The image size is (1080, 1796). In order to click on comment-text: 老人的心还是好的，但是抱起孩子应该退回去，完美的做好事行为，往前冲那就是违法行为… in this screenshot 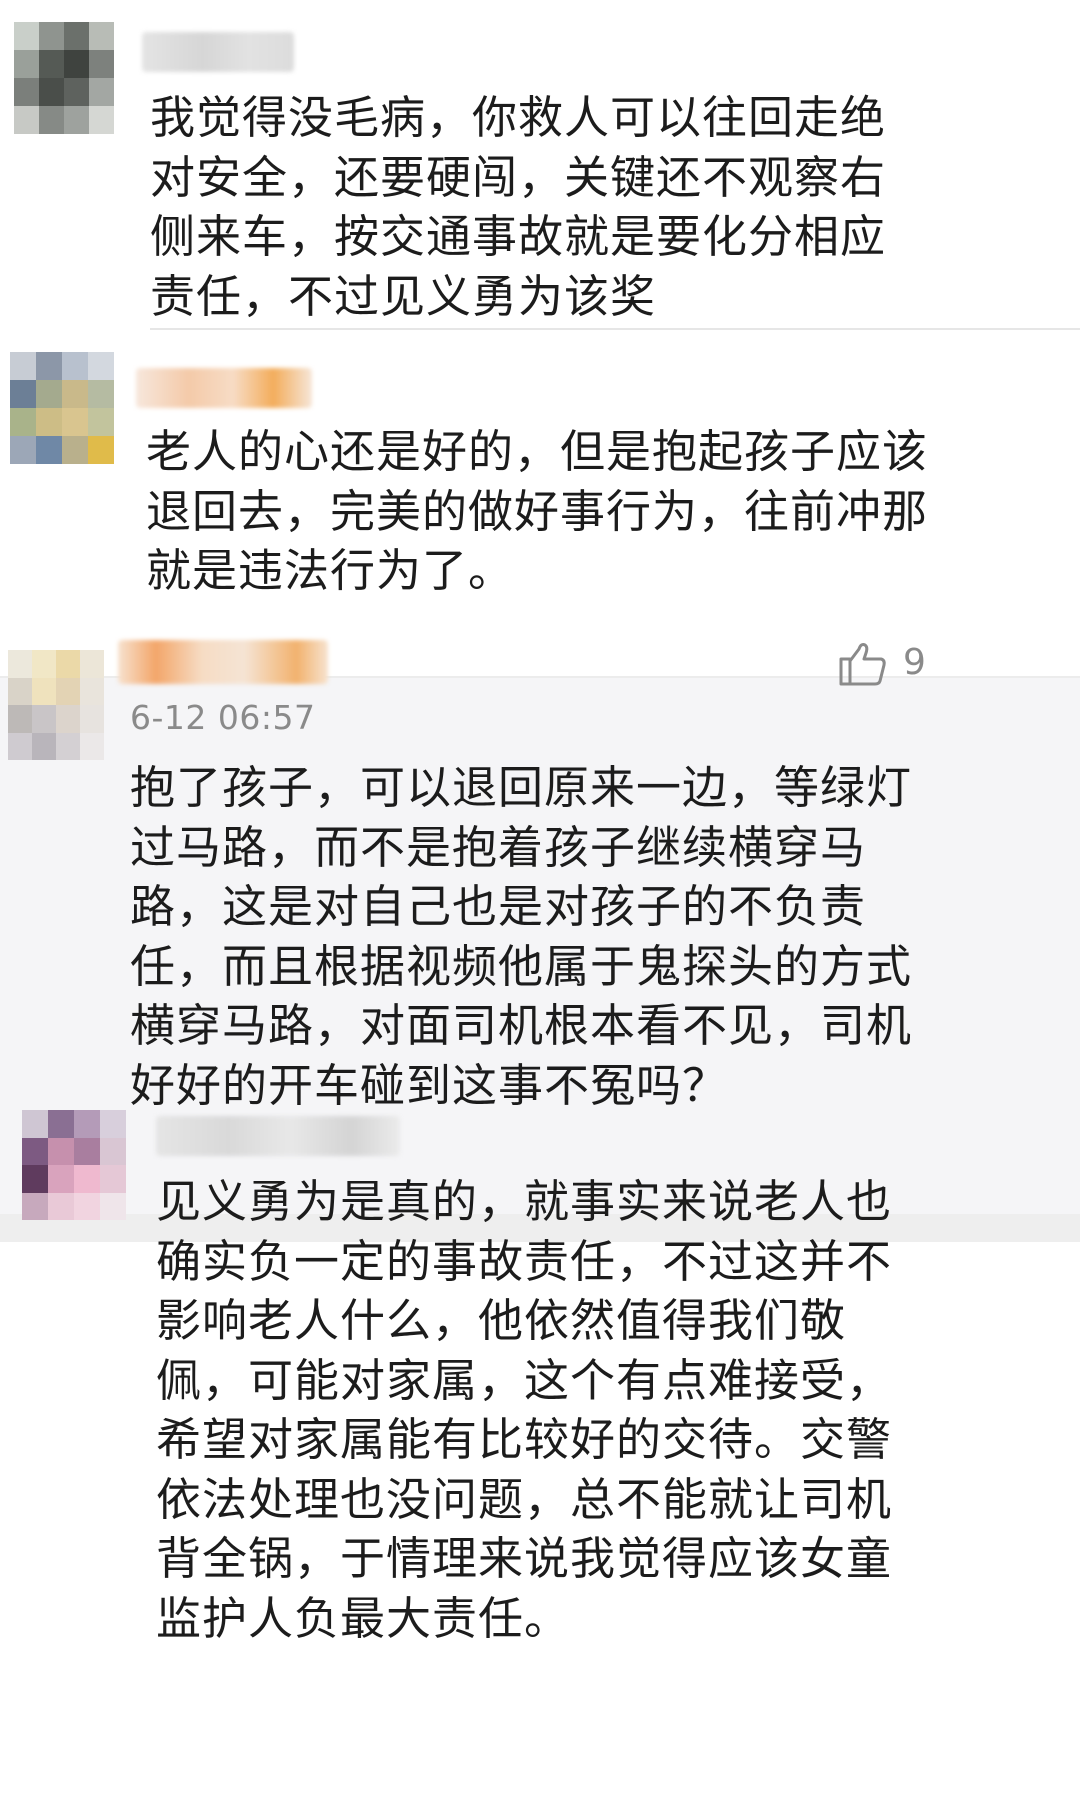, I will do `click(537, 511)`.